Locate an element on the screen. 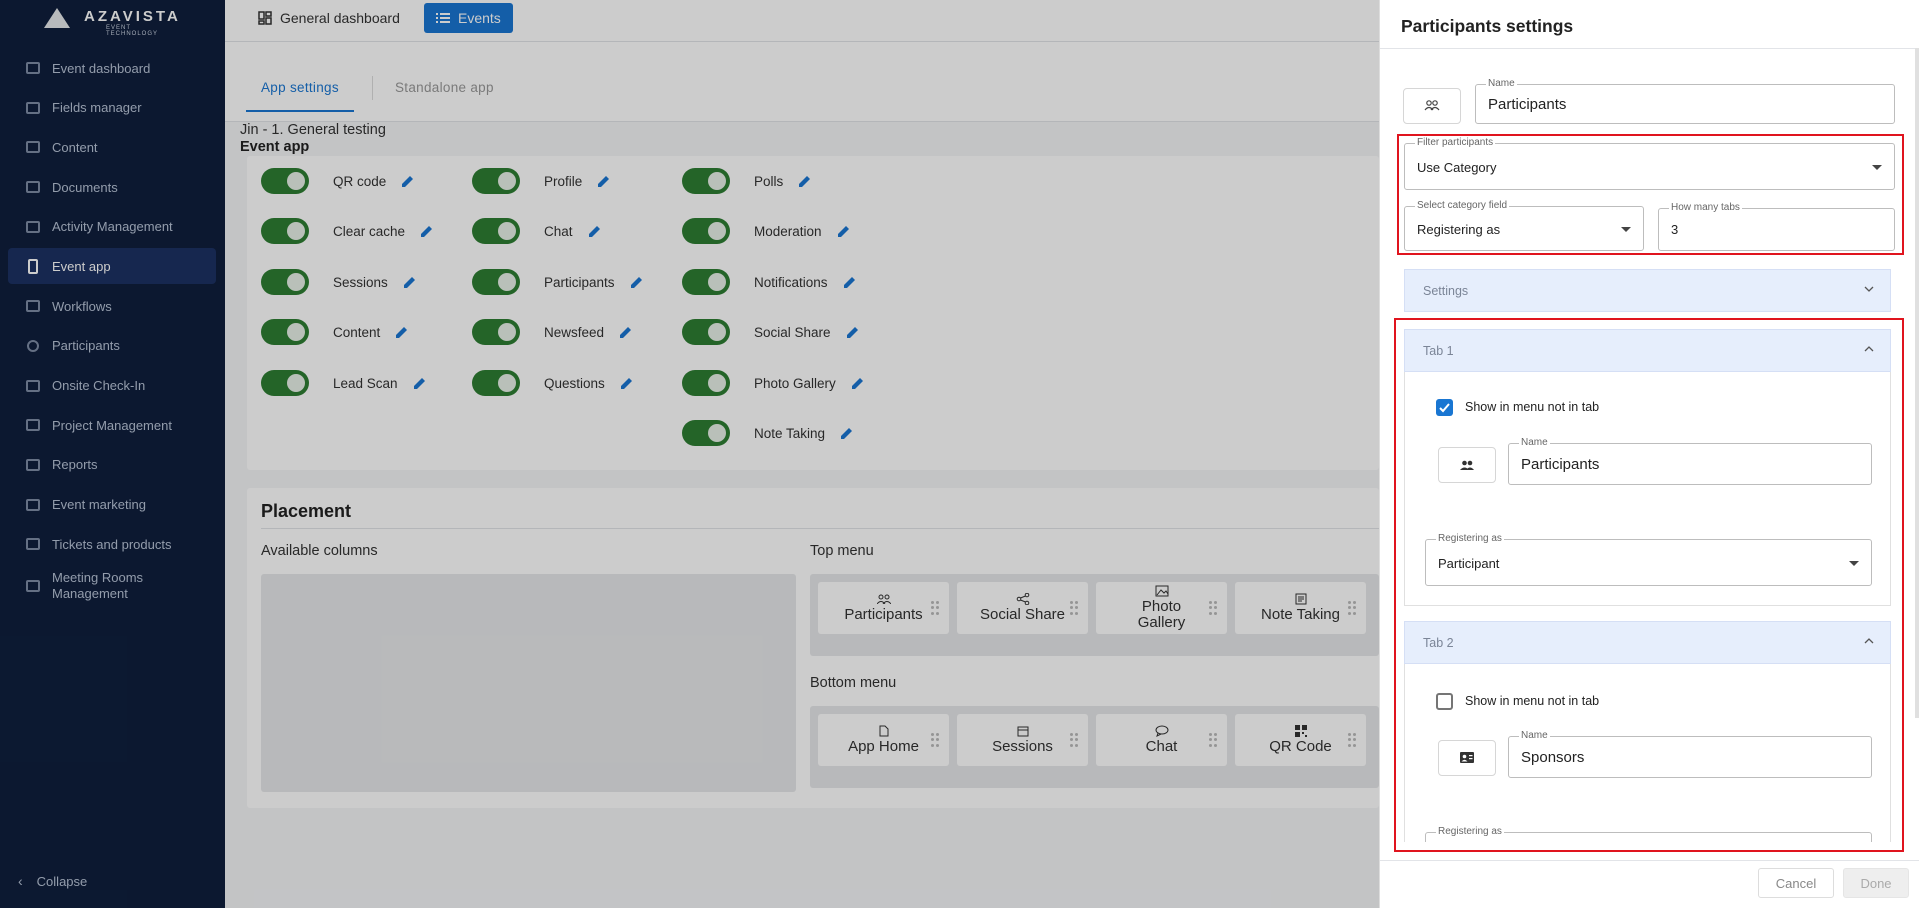  chevron-down-icon is located at coordinates (1869, 289).